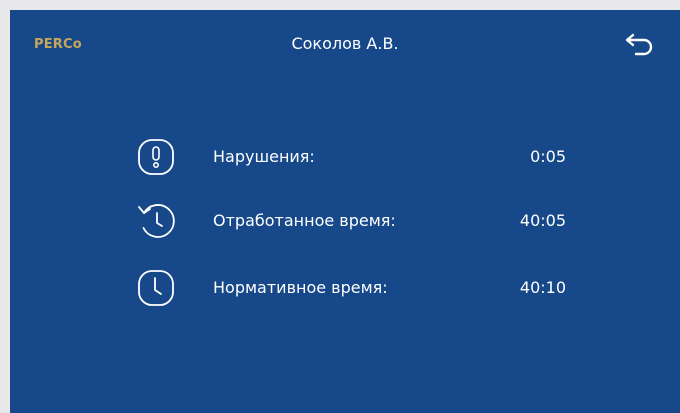 The height and width of the screenshot is (413, 680). I want to click on back-arrow-icon, so click(639, 44).